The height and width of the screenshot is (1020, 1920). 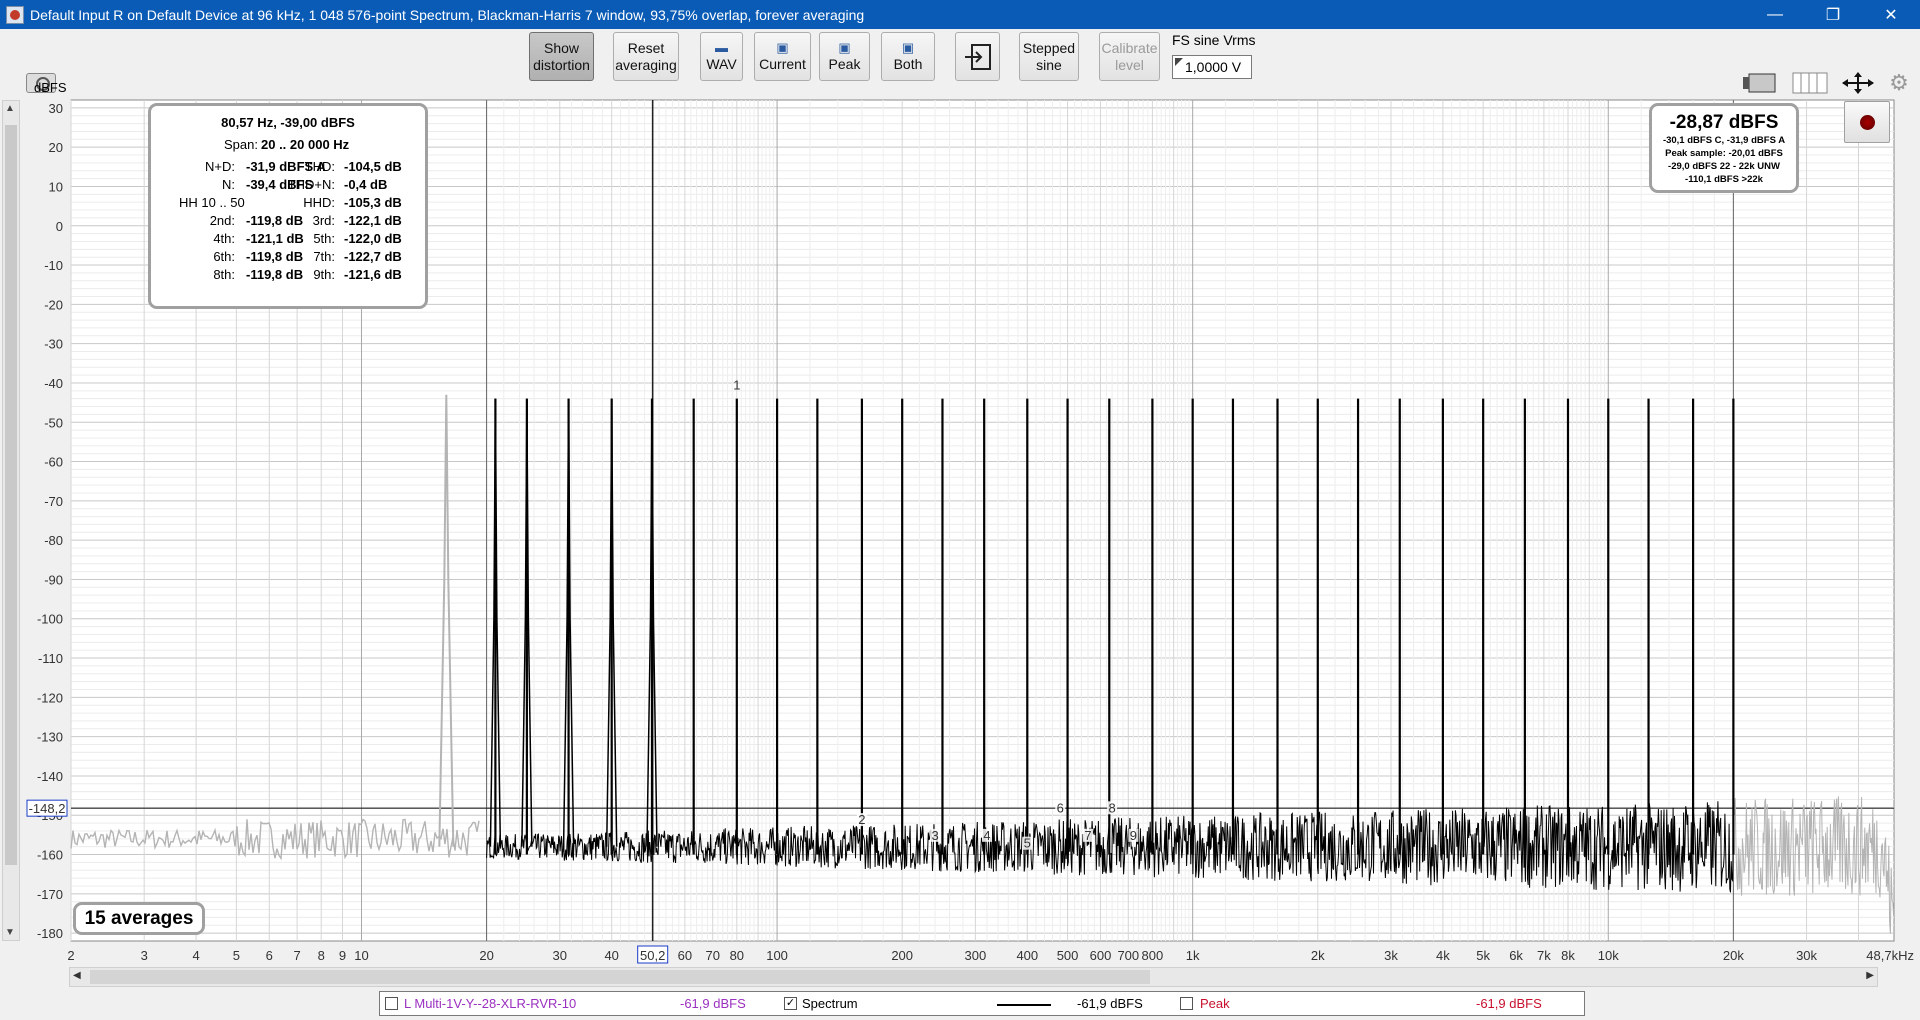 I want to click on scroll-left-icon: ◀, so click(x=77, y=975).